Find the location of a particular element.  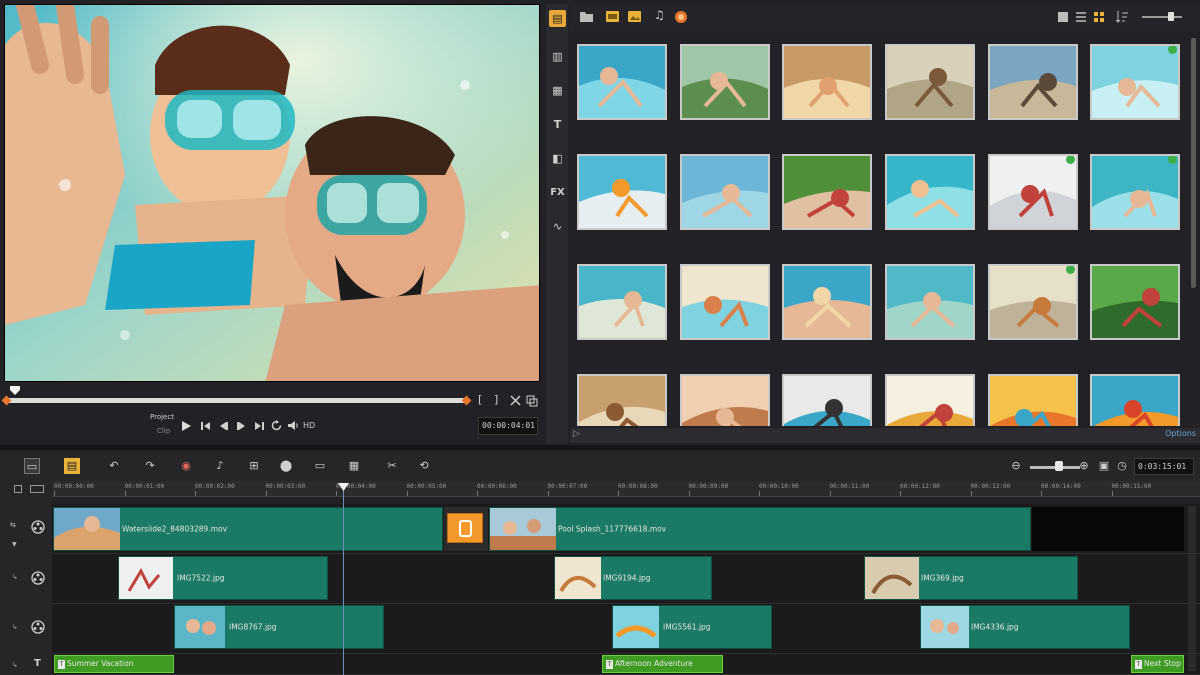

split-icon: ✂ is located at coordinates (392, 466).